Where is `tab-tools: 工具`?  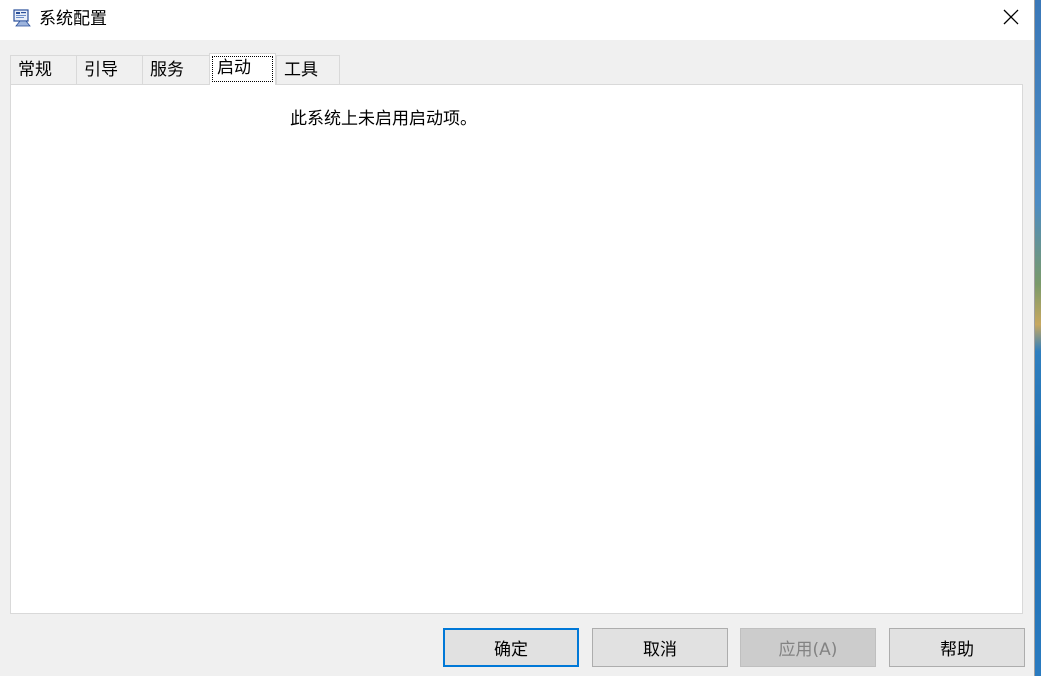
tab-tools: 工具 is located at coordinates (308, 69).